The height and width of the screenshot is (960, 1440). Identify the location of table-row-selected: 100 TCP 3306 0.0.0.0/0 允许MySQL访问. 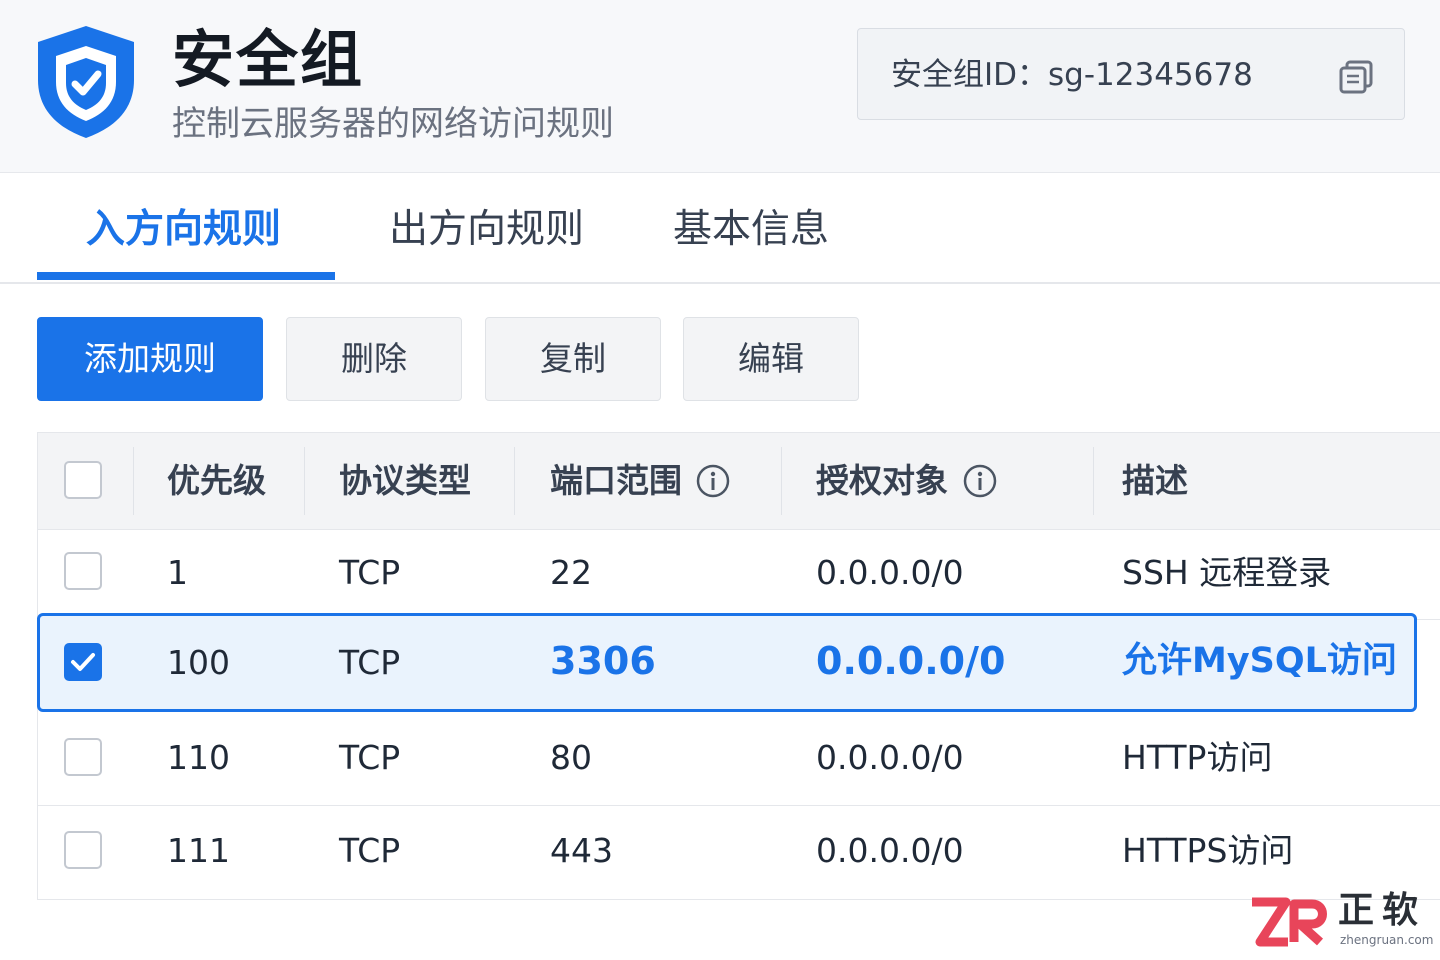
(727, 662).